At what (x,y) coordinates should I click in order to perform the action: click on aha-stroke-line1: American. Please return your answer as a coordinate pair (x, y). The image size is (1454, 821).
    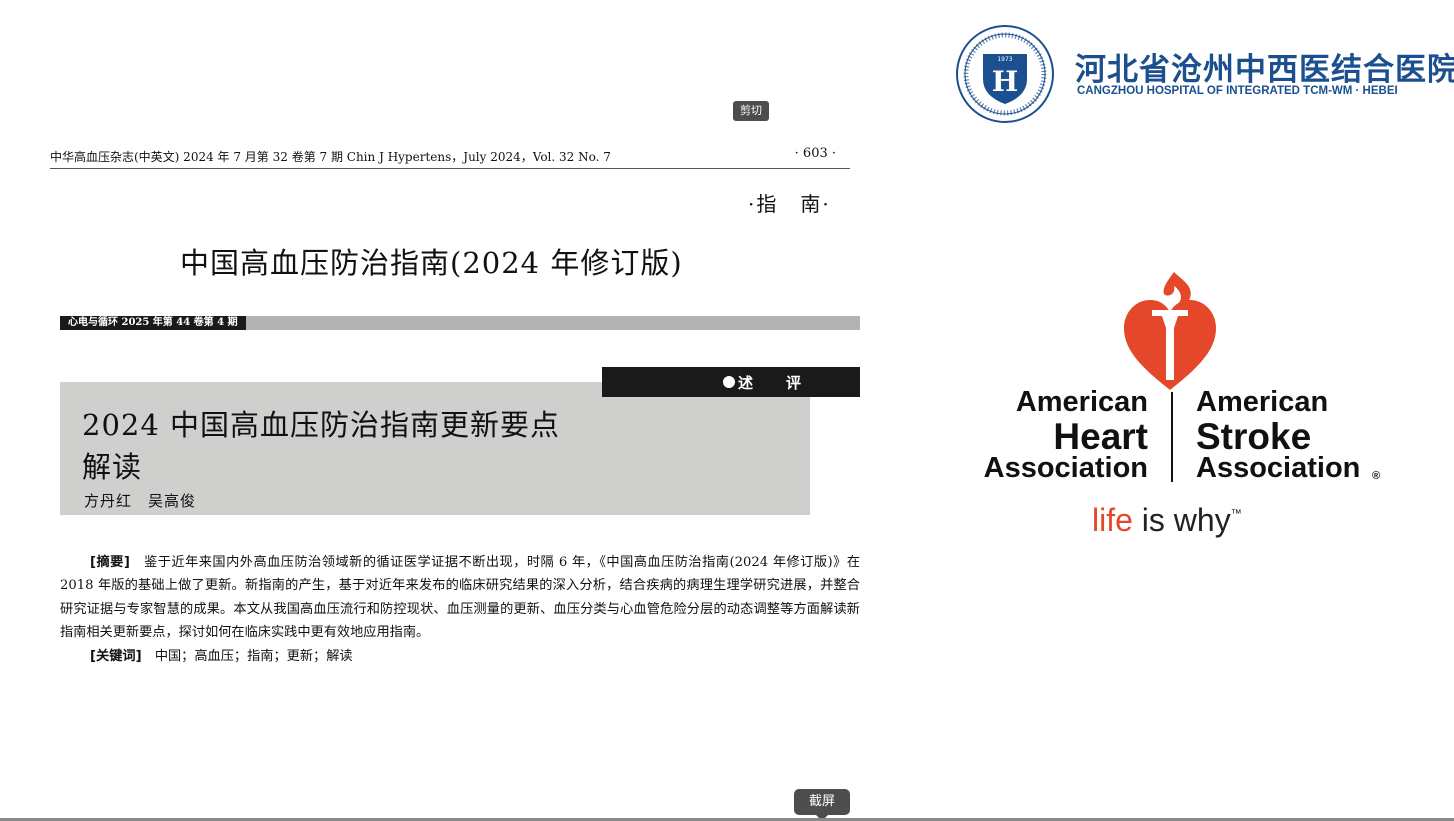
    Looking at the image, I should click on (1262, 402).